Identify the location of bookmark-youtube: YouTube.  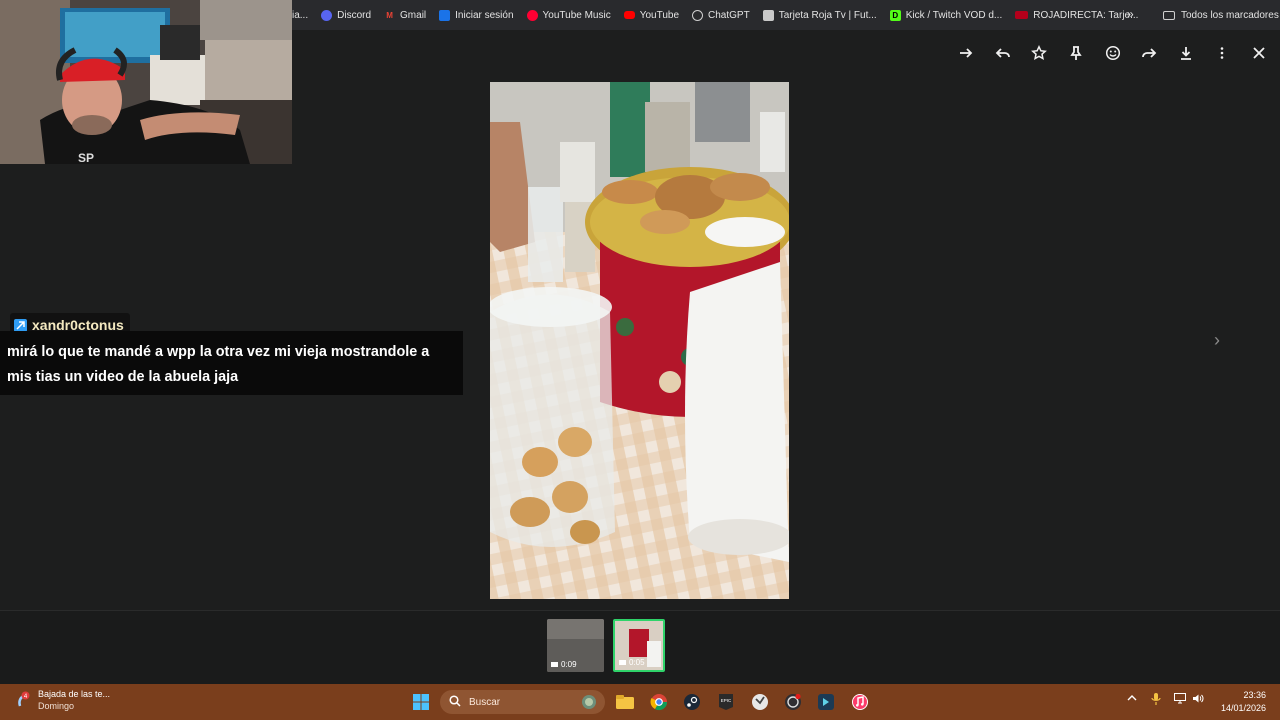
(651, 15).